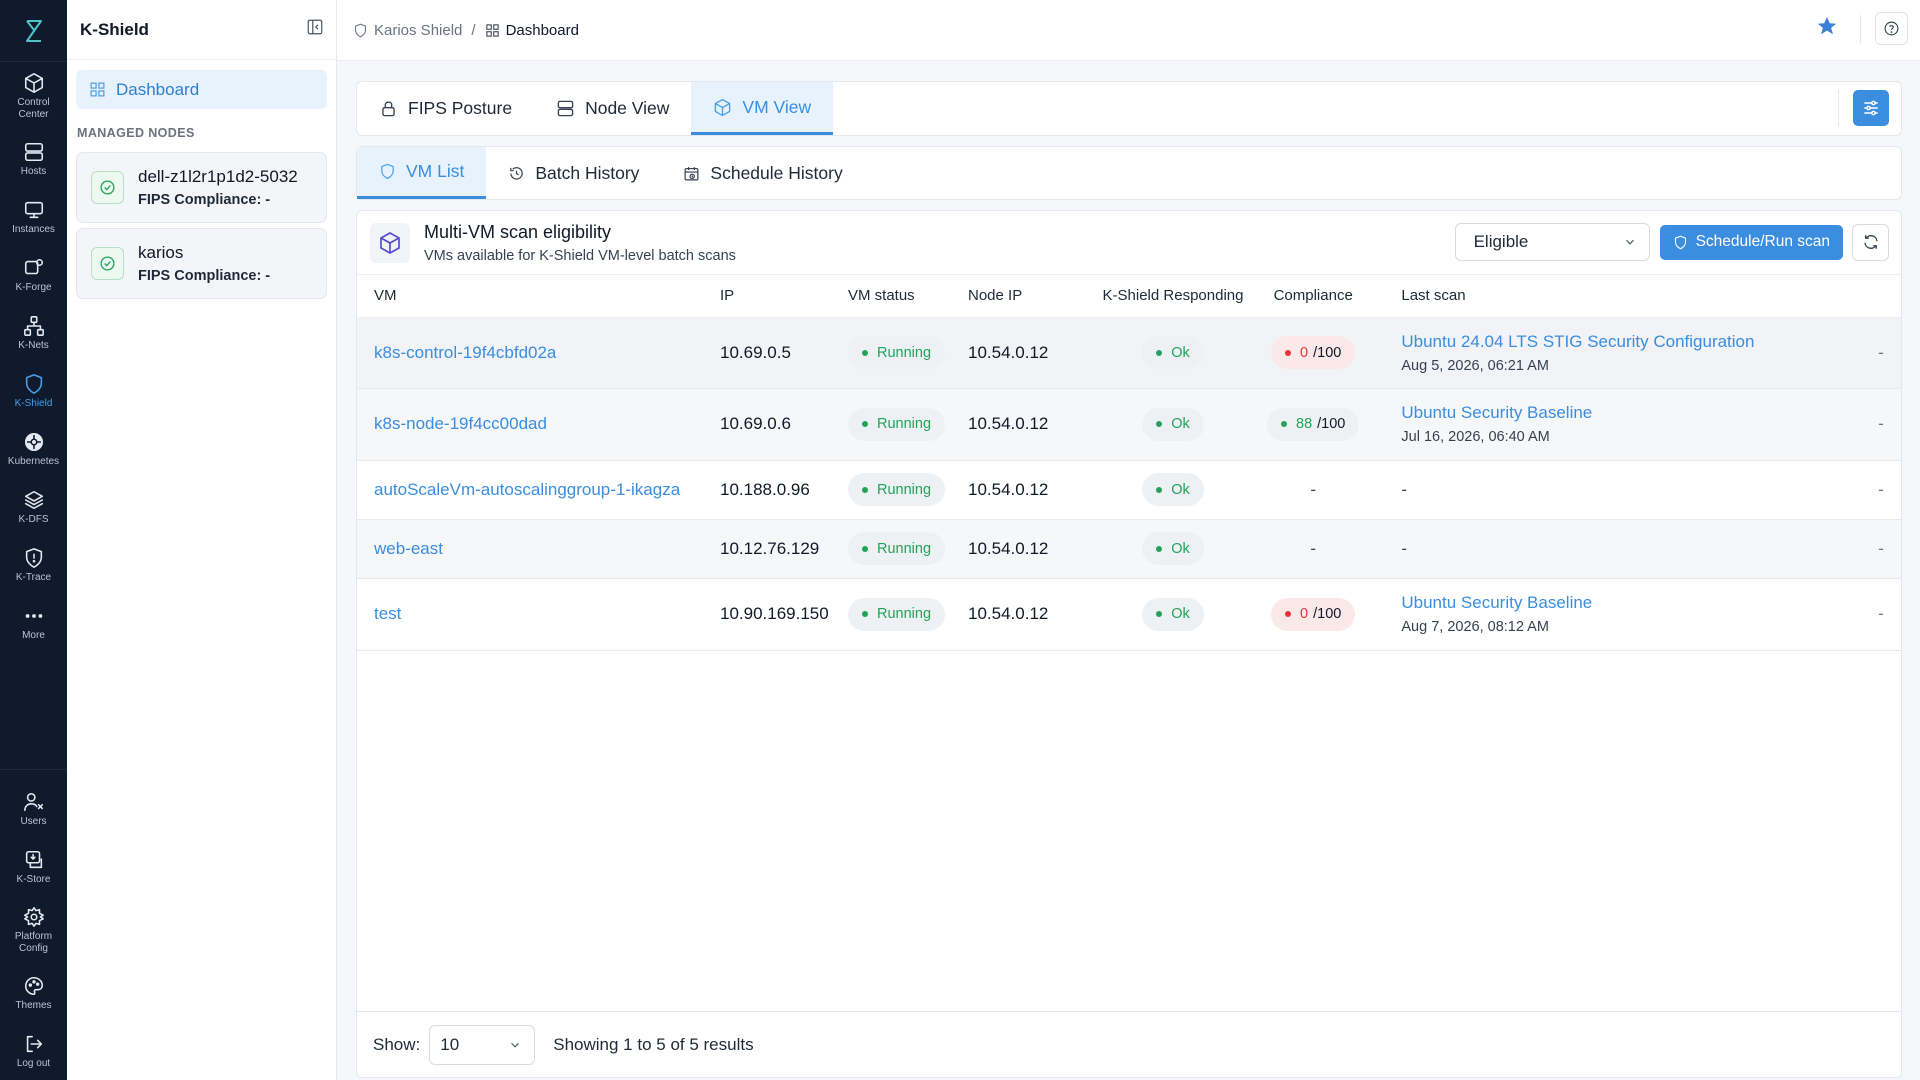 This screenshot has width=1920, height=1080. Describe the element at coordinates (527, 489) in the screenshot. I see `vm-name-link: autoScaleVm-autoscalinggroup-1-ikagza` at that location.